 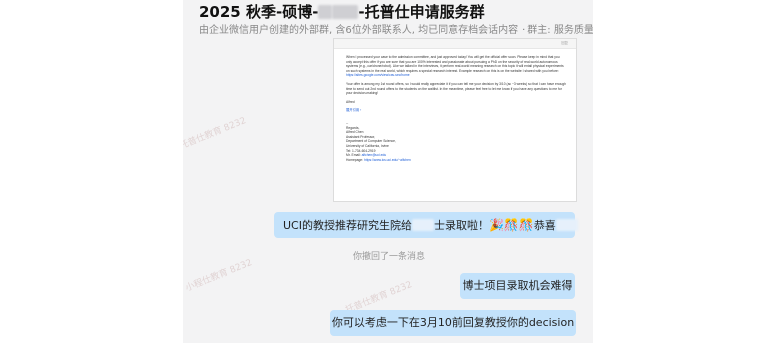 What do you see at coordinates (354, 110) in the screenshot?
I see `email-expand-quote: 展开引用 ›` at bounding box center [354, 110].